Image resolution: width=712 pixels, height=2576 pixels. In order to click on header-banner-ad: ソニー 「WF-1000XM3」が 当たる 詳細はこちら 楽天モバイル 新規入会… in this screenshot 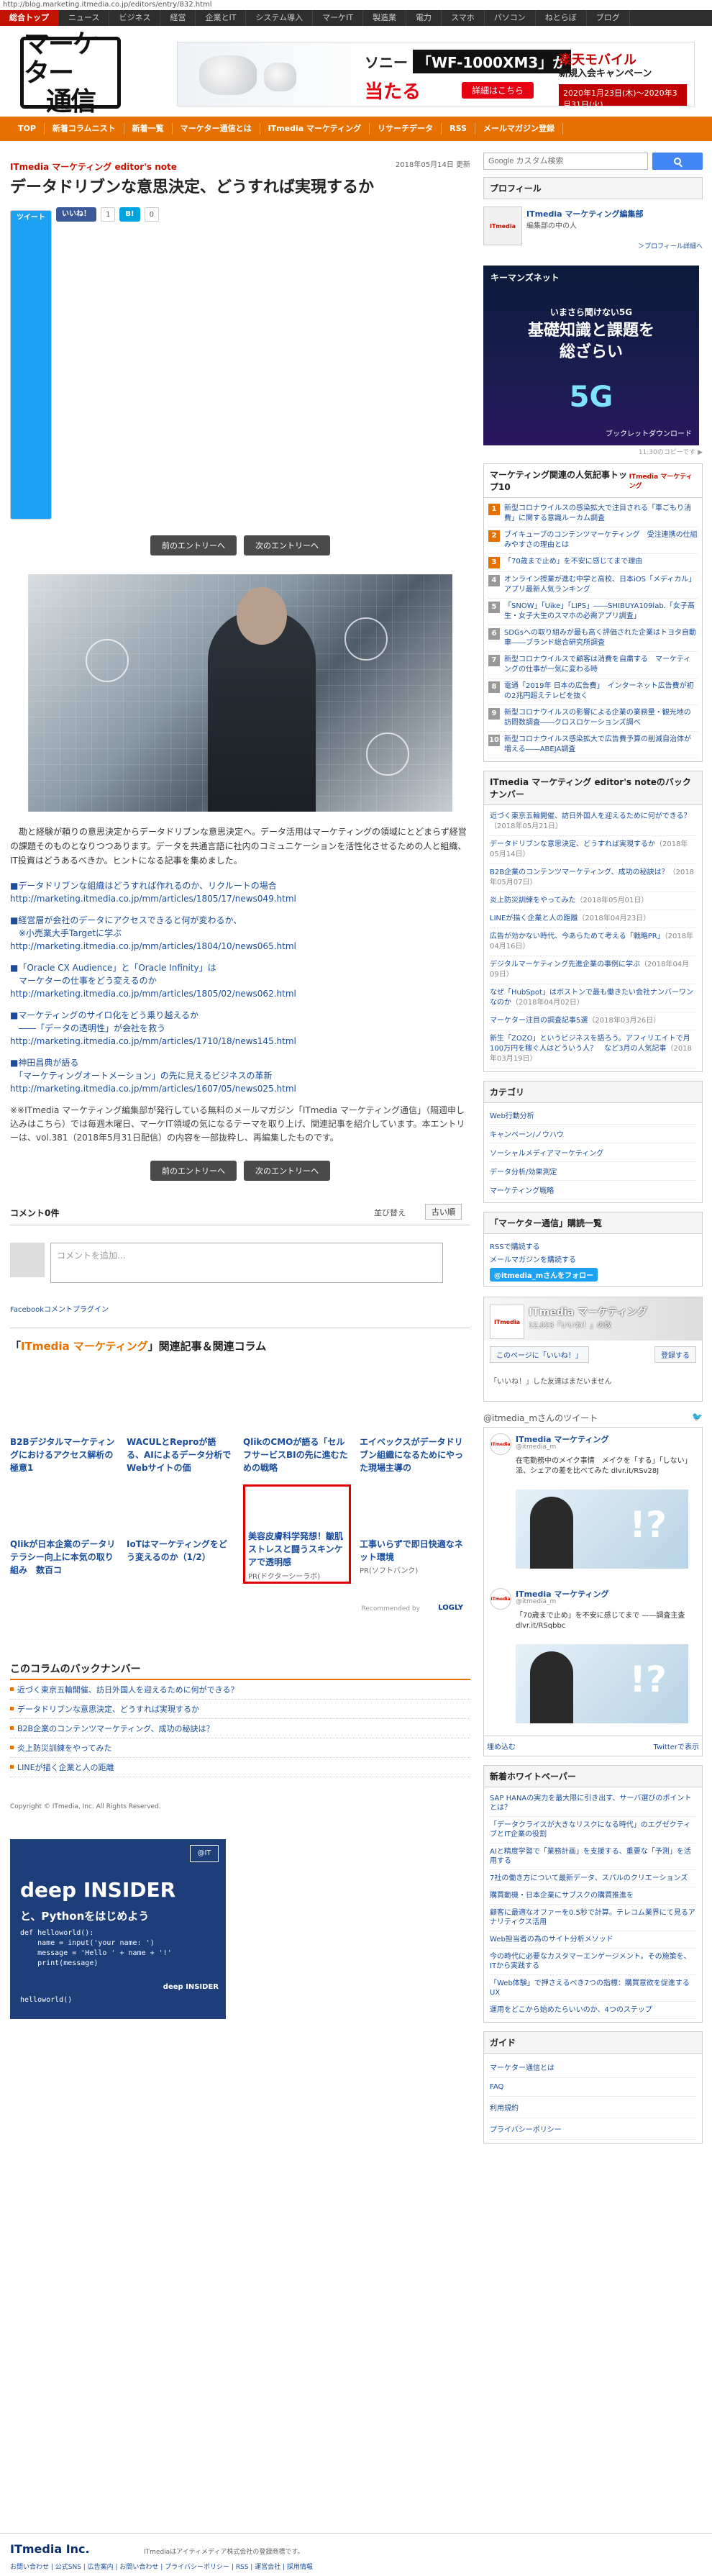, I will do `click(436, 74)`.